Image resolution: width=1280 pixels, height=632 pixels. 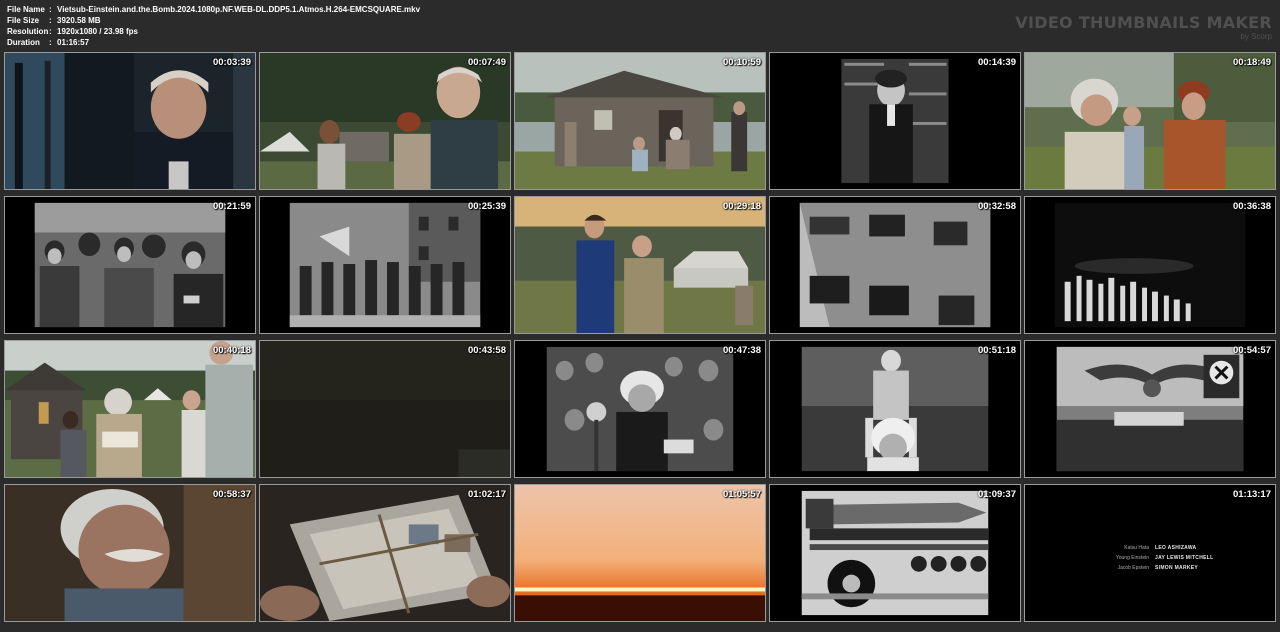 I want to click on credit-row: Young Einstein JAY LEWIS MITCHELL, so click(x=1162, y=558).